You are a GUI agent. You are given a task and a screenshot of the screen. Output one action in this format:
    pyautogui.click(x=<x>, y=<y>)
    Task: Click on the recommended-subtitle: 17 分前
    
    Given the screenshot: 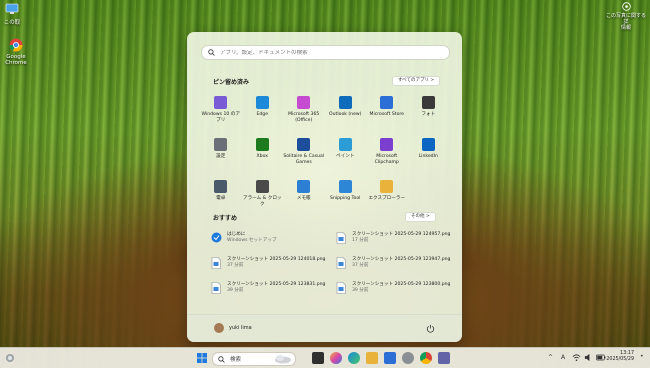 What is the action you would take?
    pyautogui.click(x=360, y=240)
    